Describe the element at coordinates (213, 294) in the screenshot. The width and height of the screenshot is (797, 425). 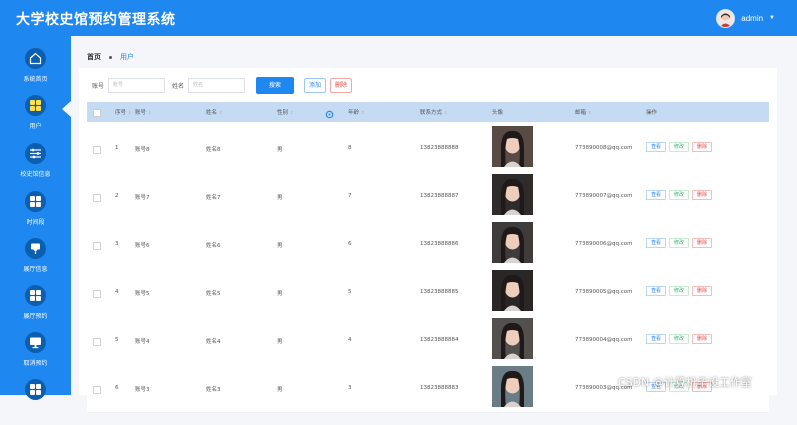
I see `cell-name: 姓名5` at that location.